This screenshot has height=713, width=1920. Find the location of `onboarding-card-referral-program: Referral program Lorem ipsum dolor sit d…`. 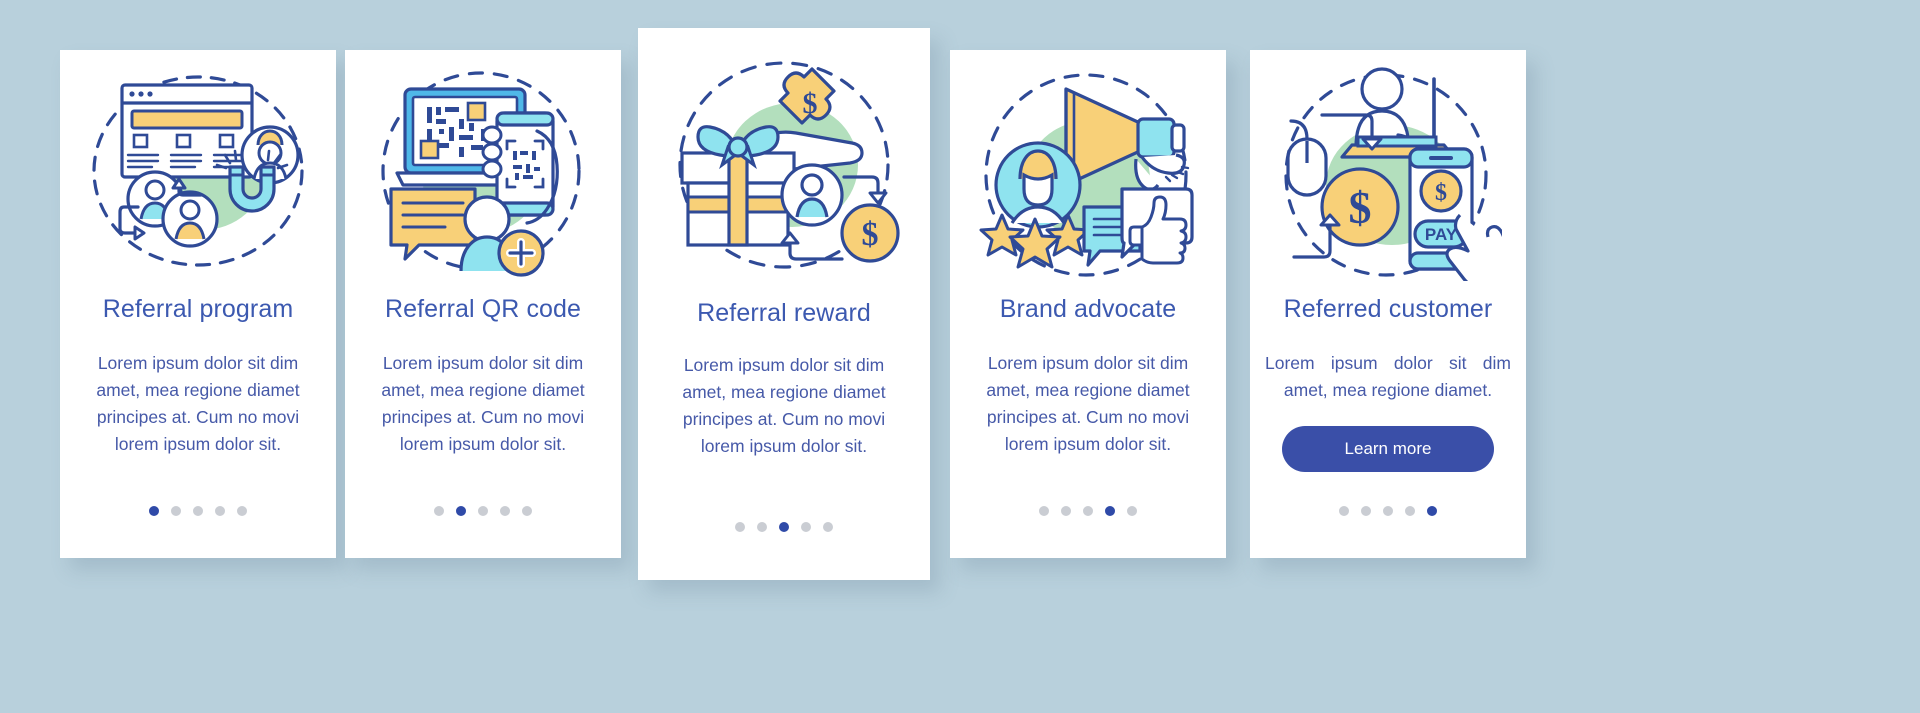

onboarding-card-referral-program: Referral program Lorem ipsum dolor sit d… is located at coordinates (198, 304).